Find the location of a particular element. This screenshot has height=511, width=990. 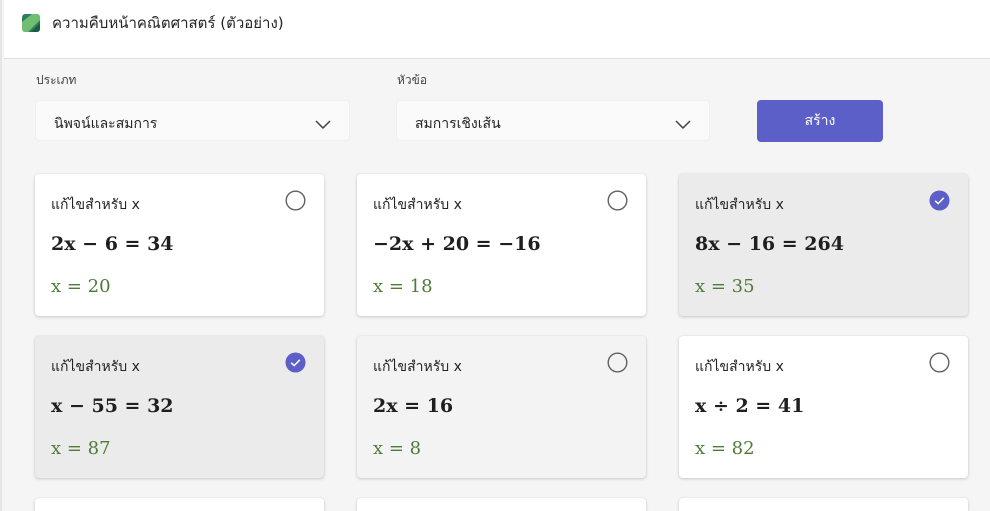

type-dropdown-value: นิพจน์และสมการ is located at coordinates (106, 124).